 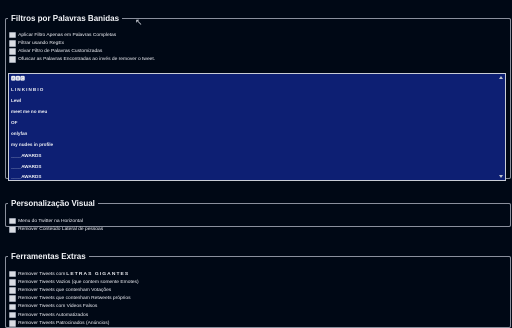 I want to click on option-label: Remover Tweets que contenham Votações, so click(x=65, y=290).